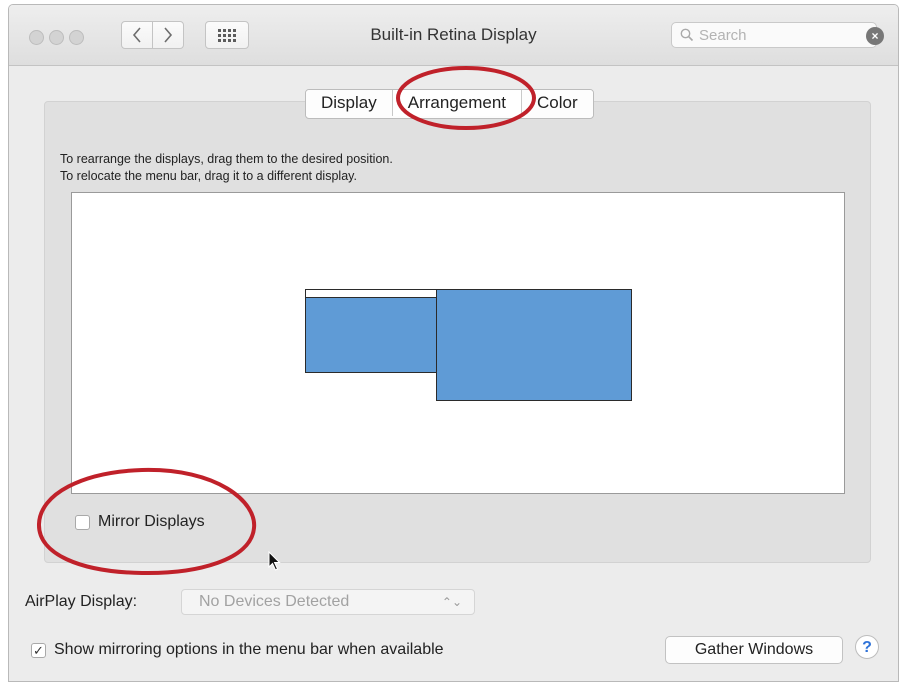 Image resolution: width=899 pixels, height=684 pixels. What do you see at coordinates (371, 294) in the screenshot?
I see `menu-bar-handle` at bounding box center [371, 294].